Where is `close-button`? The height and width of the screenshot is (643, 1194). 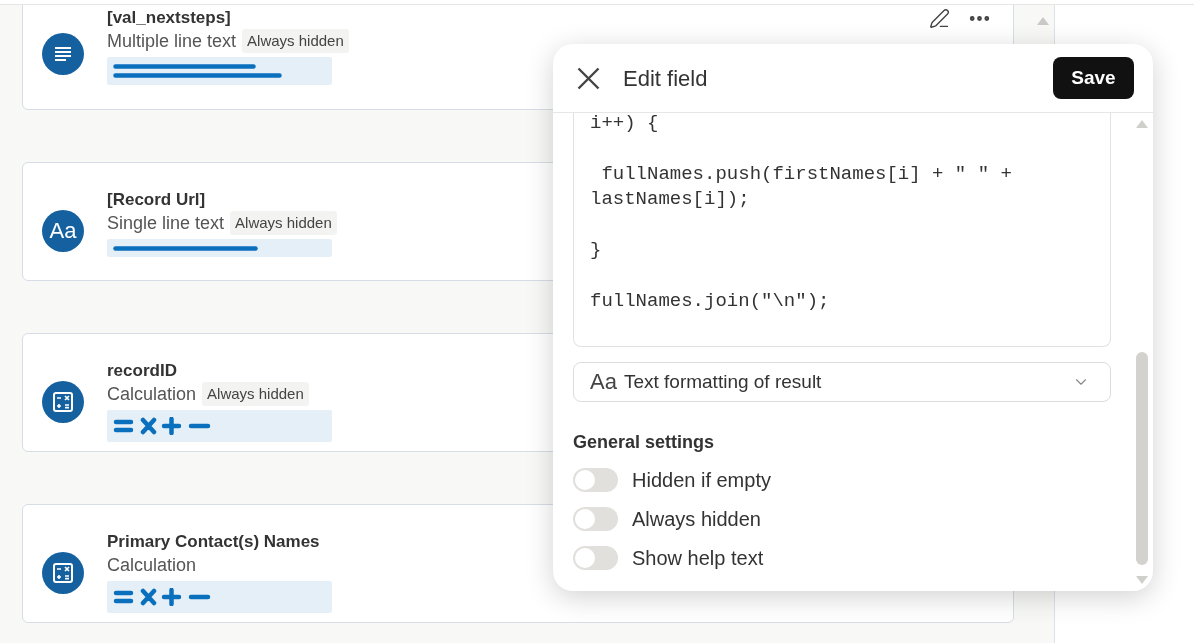
close-button is located at coordinates (588, 78).